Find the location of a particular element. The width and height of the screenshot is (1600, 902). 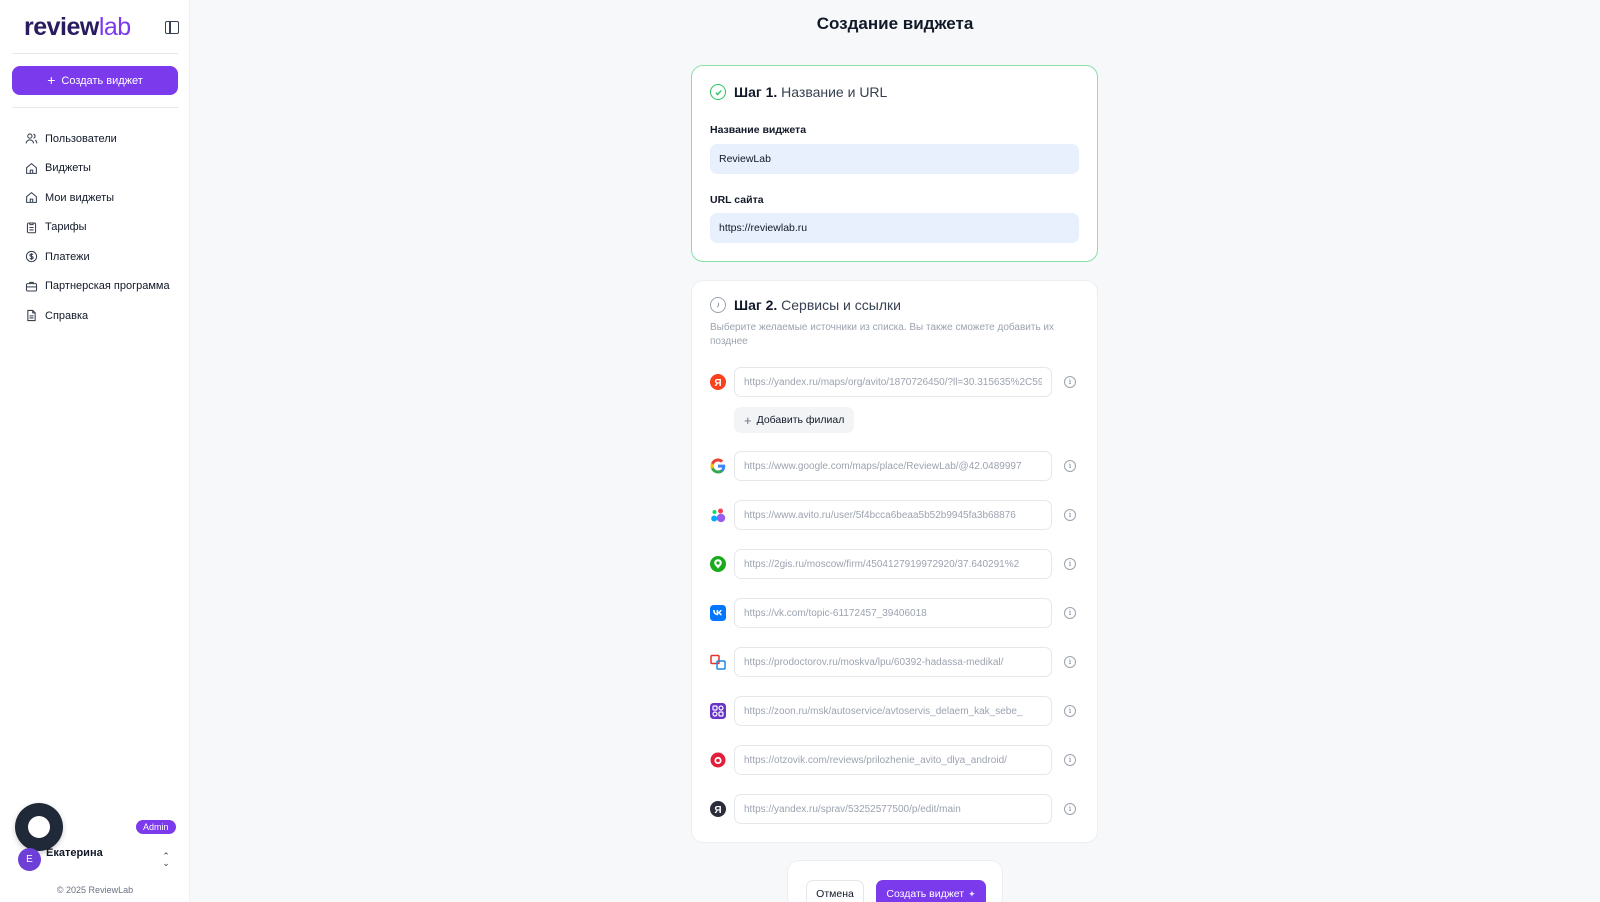

2gis-icon is located at coordinates (718, 564).